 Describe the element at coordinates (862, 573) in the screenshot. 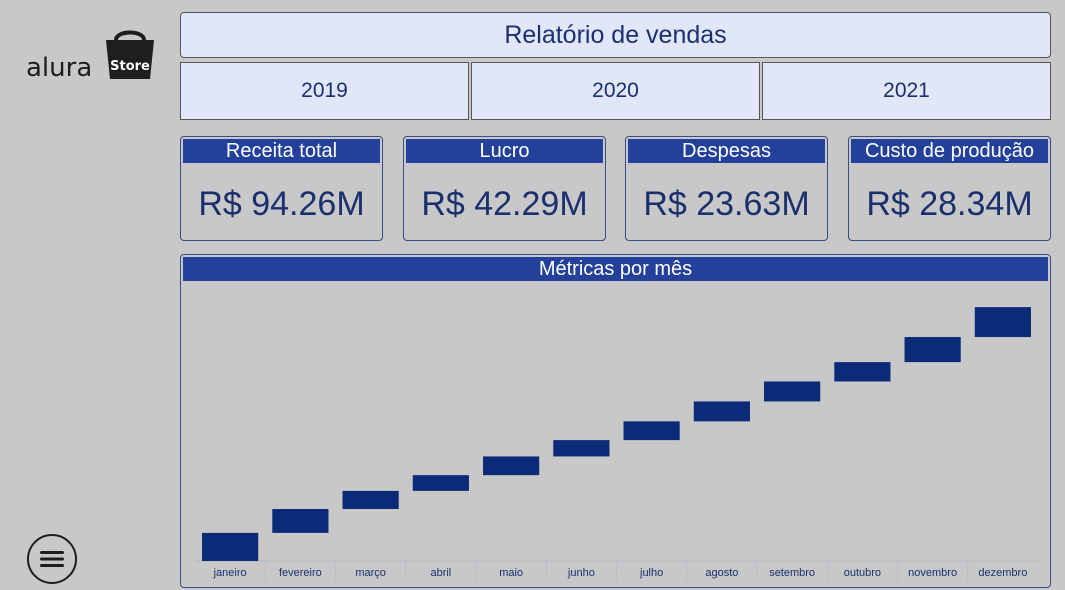

I see `x-tick-label: outubro` at that location.